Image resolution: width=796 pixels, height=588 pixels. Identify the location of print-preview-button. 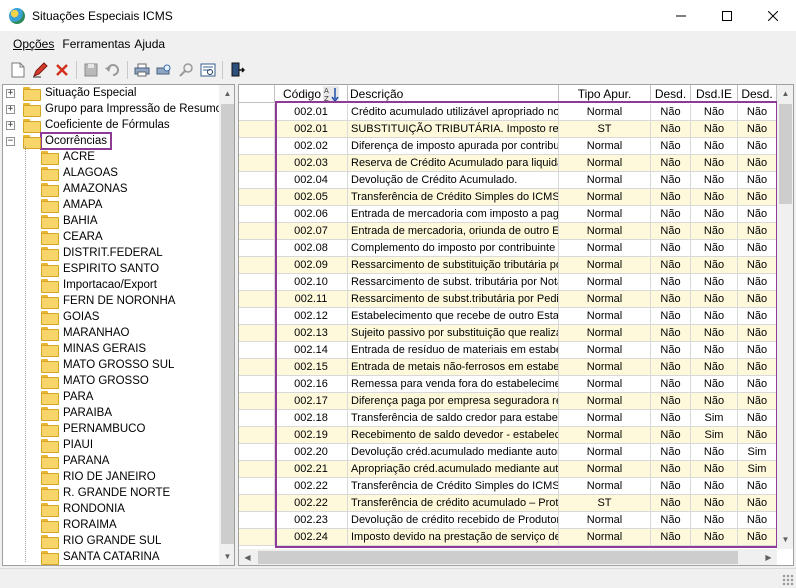
(164, 70).